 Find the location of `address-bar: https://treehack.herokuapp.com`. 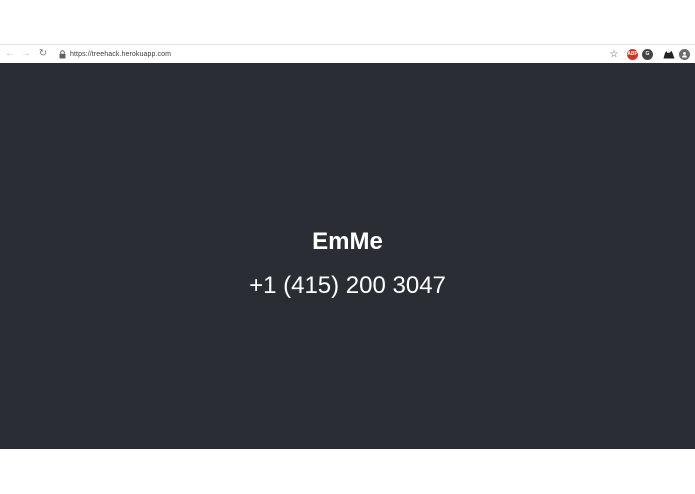

address-bar: https://treehack.herokuapp.com is located at coordinates (332, 54).